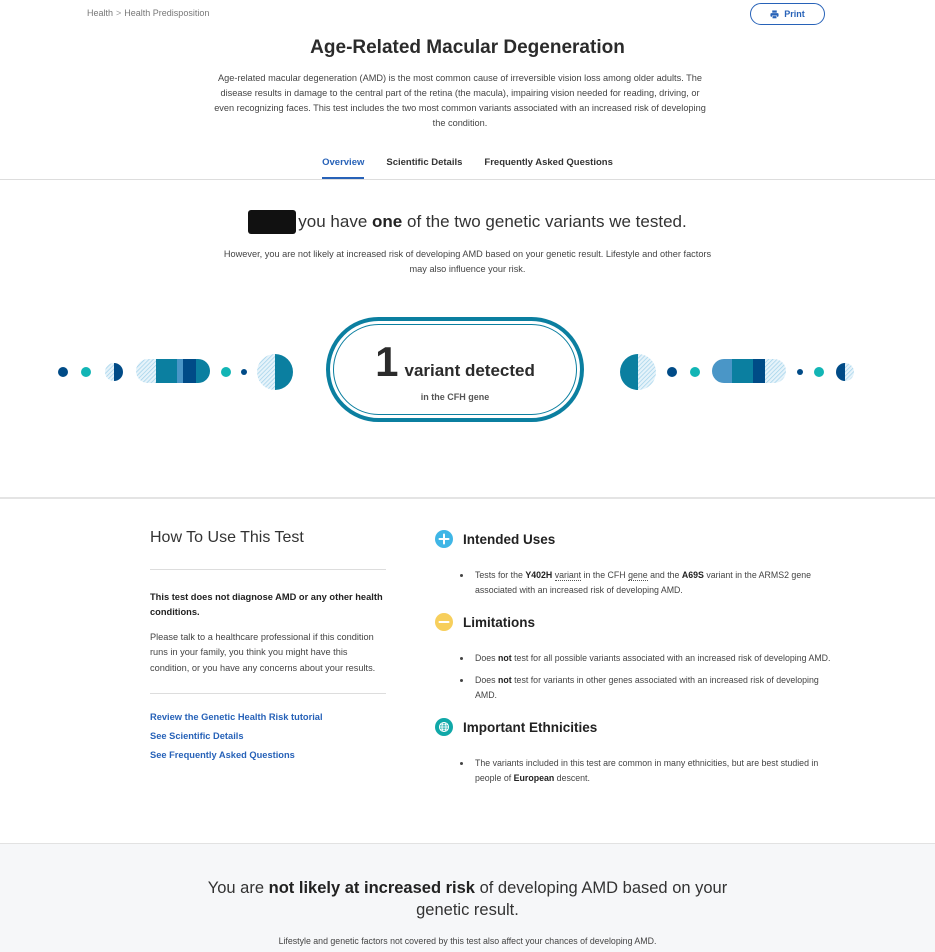  What do you see at coordinates (268, 755) in the screenshot?
I see `faq-link: See Frequently Asked Questions` at bounding box center [268, 755].